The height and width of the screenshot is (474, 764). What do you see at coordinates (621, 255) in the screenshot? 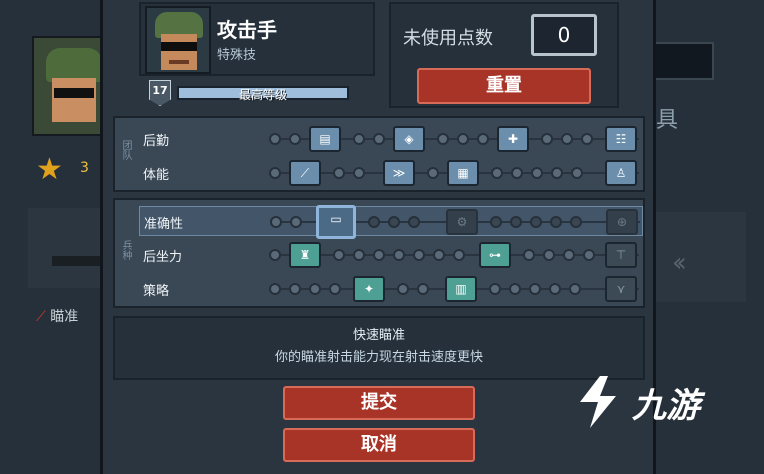
I see `tripod-icon: ⊤` at bounding box center [621, 255].